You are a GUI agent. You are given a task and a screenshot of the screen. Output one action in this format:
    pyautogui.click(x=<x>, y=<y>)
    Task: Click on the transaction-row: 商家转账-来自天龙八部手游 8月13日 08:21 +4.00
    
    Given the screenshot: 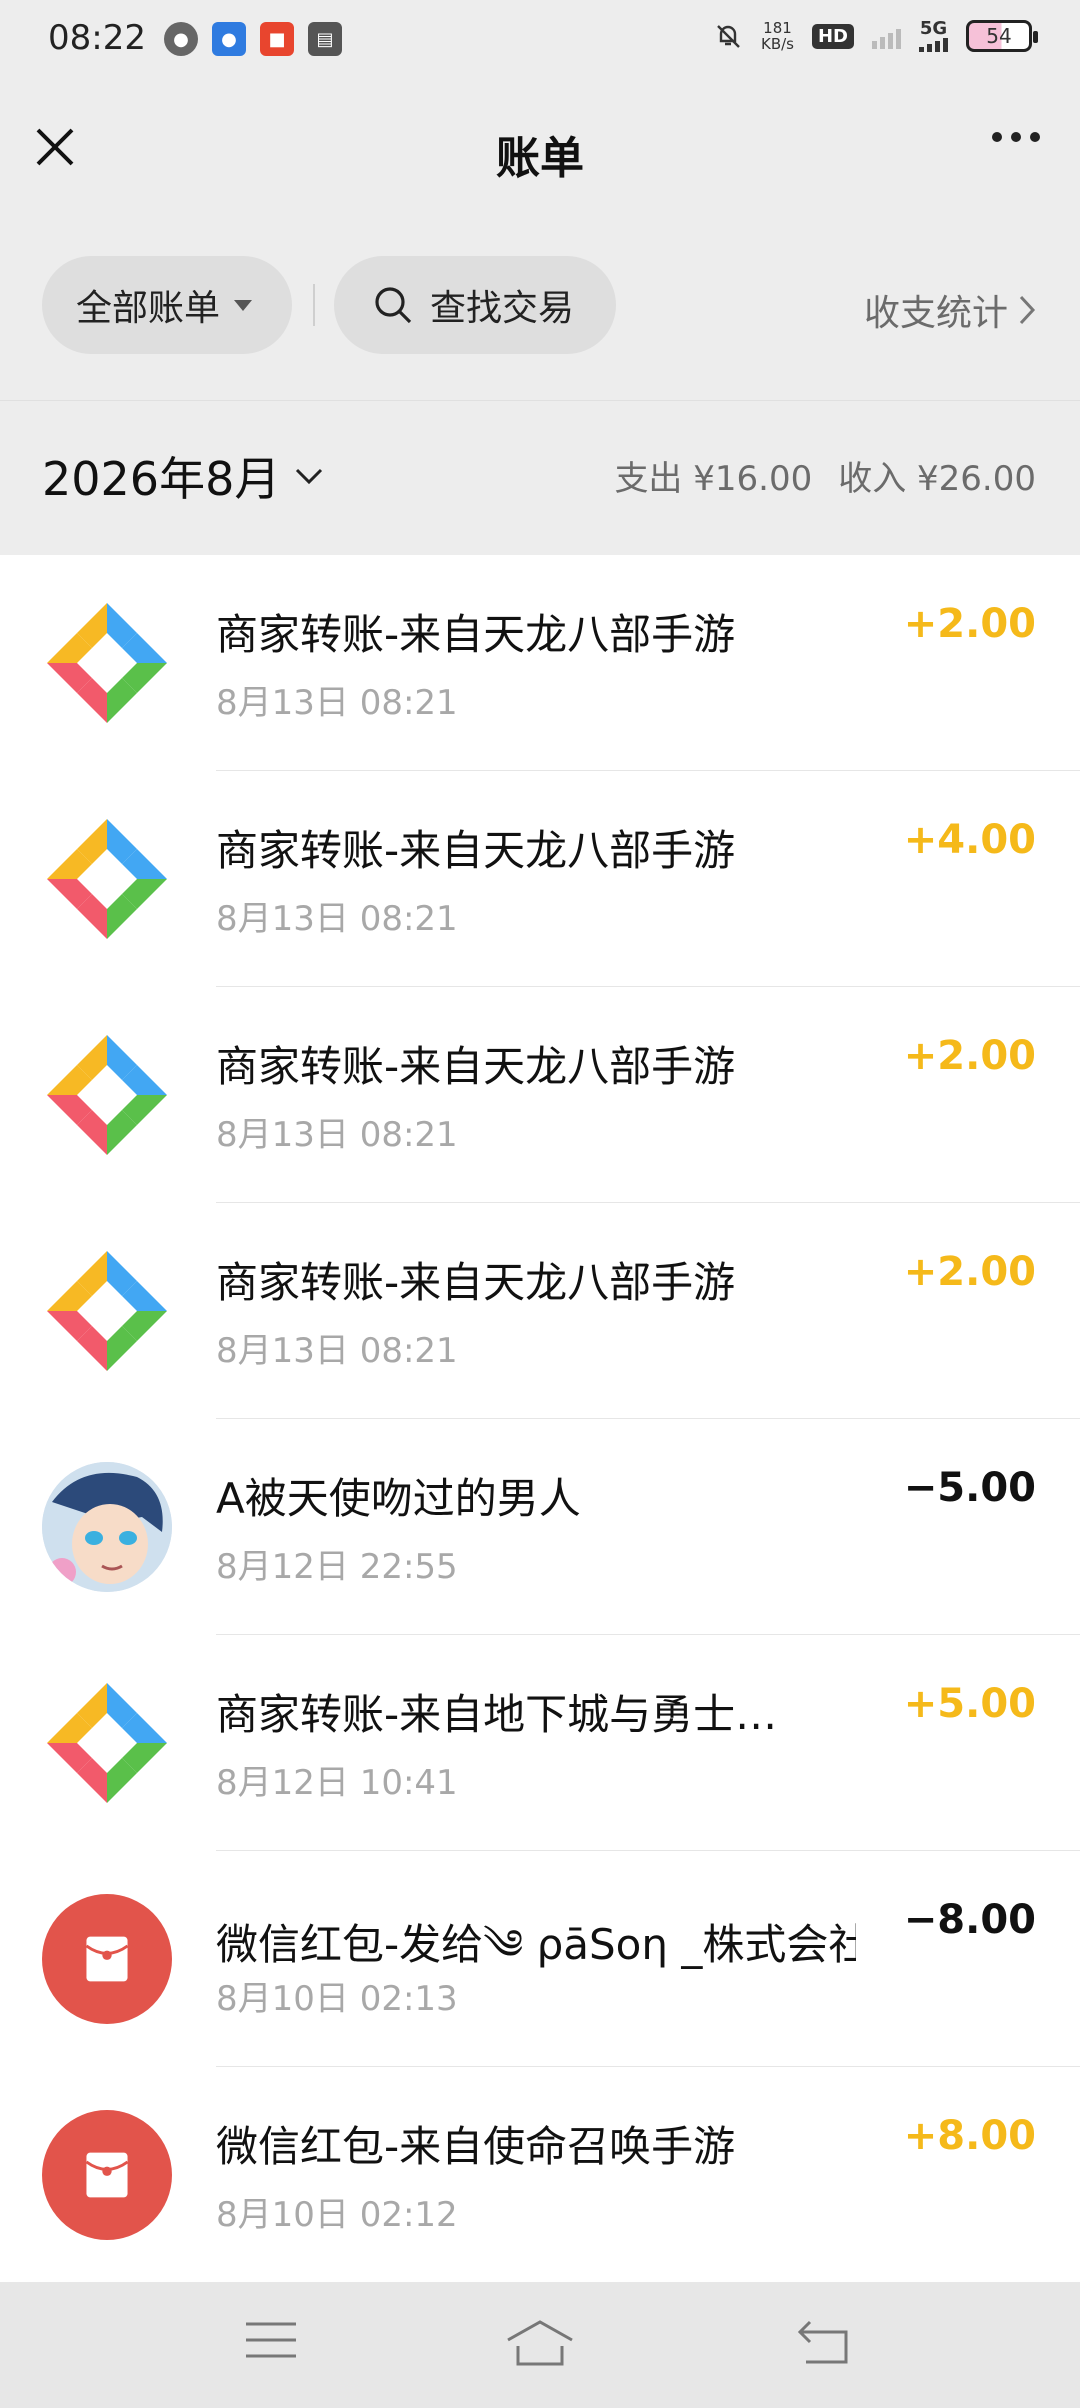 What is the action you would take?
    pyautogui.click(x=540, y=879)
    